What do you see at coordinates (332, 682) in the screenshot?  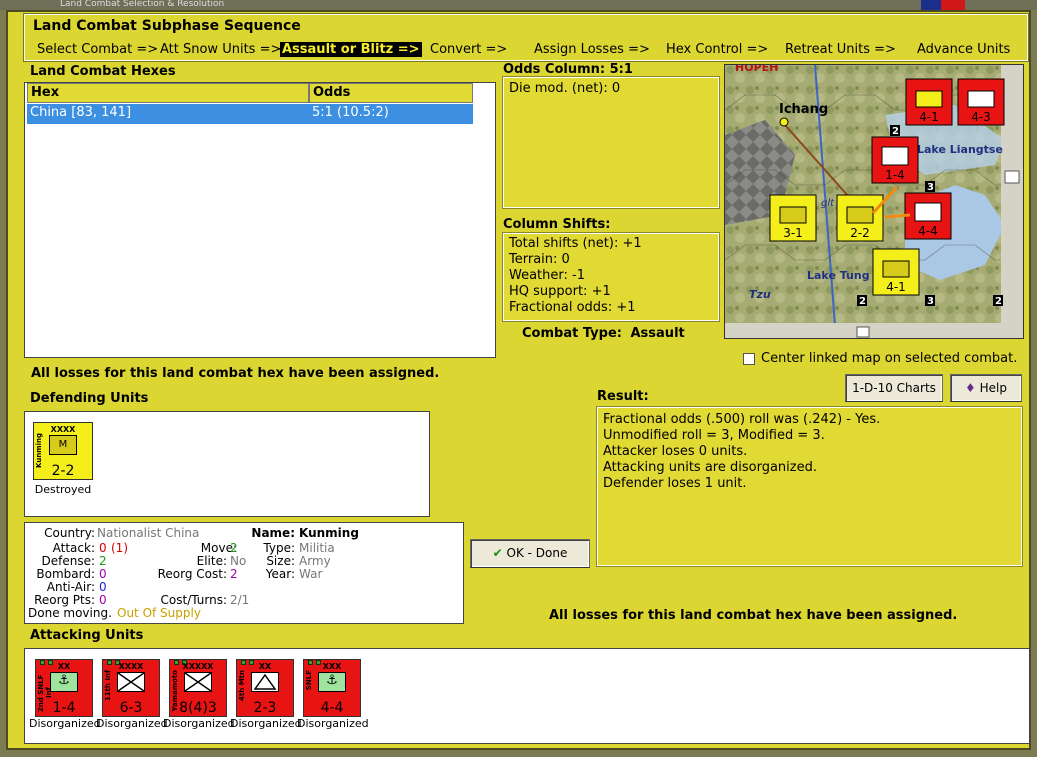 I see `anchor-icon: ⚓` at bounding box center [332, 682].